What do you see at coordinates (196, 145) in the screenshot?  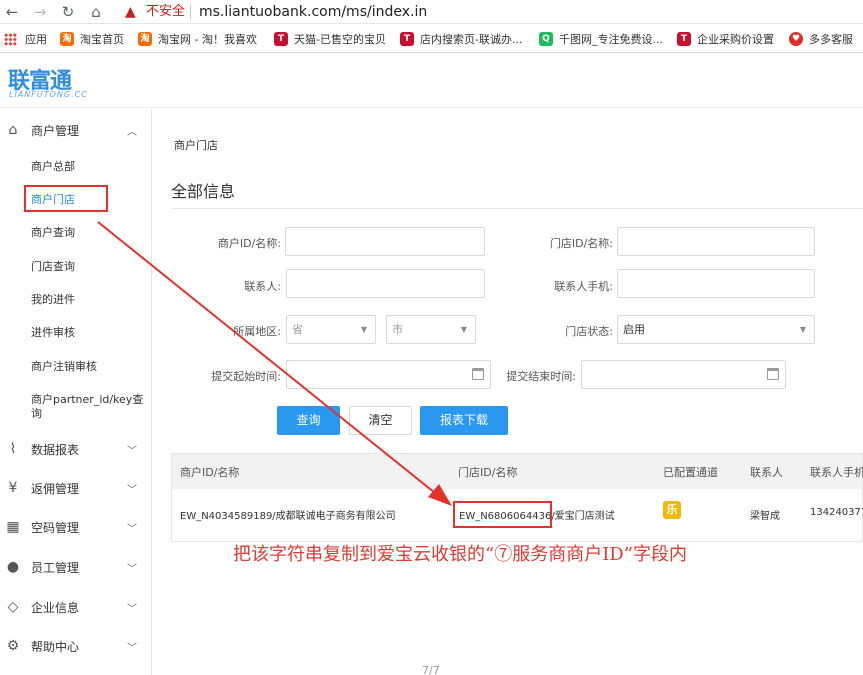 I see `breadcrumb: 商户门店` at bounding box center [196, 145].